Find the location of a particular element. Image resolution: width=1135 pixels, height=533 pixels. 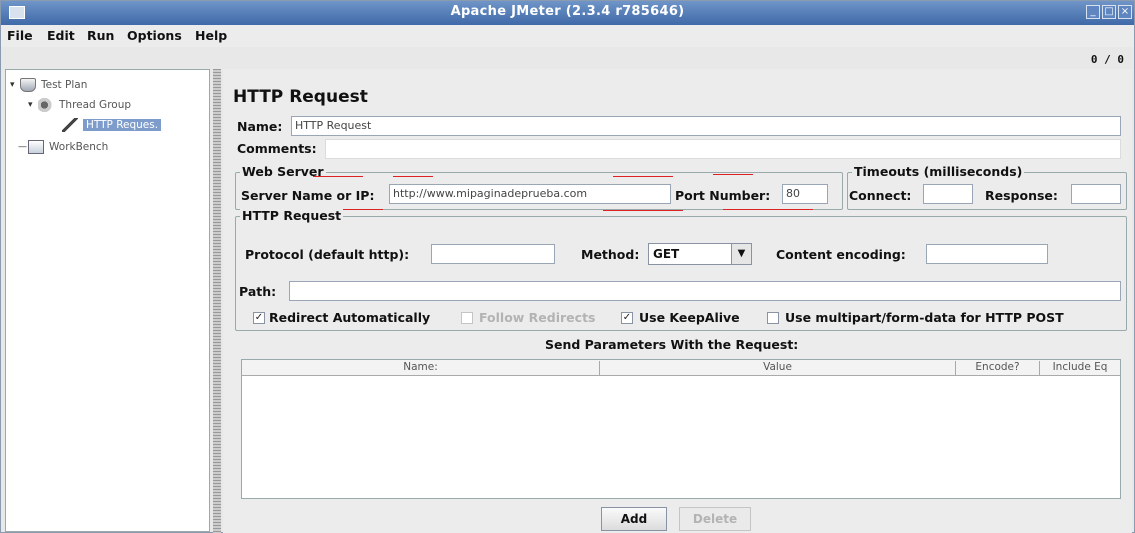

protocol-field is located at coordinates (493, 254).